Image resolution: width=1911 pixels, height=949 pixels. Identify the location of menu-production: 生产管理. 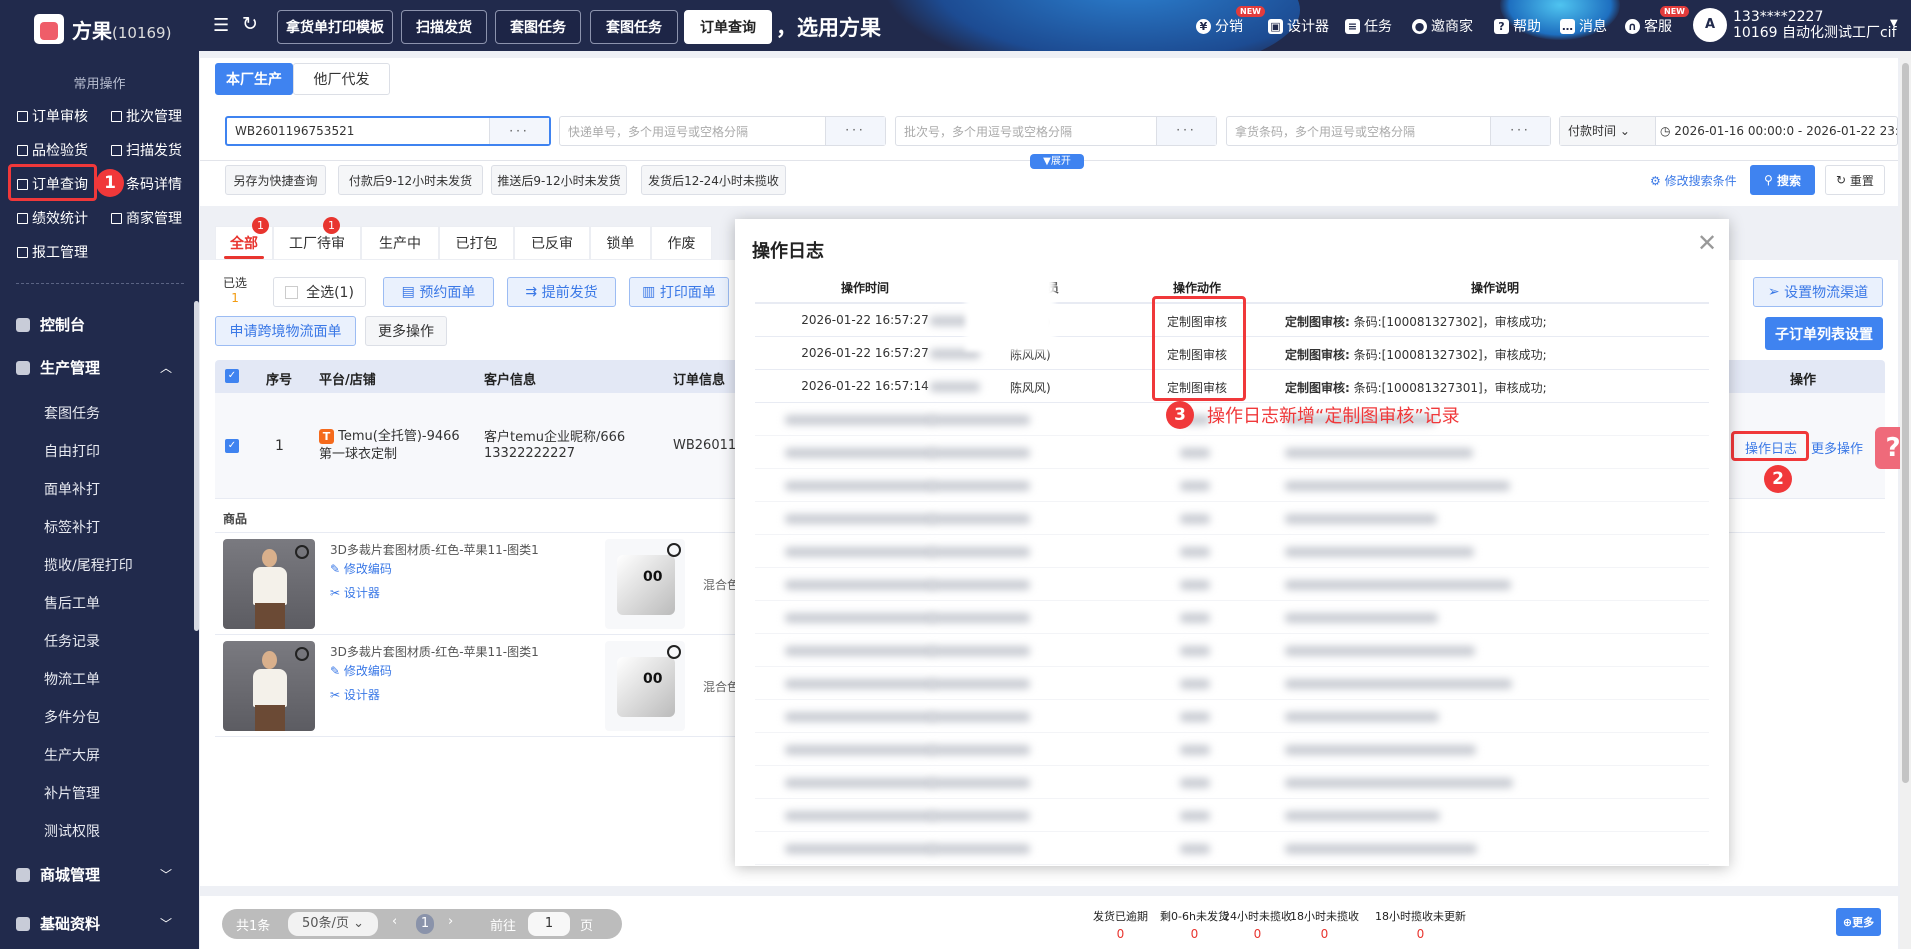
(58, 367).